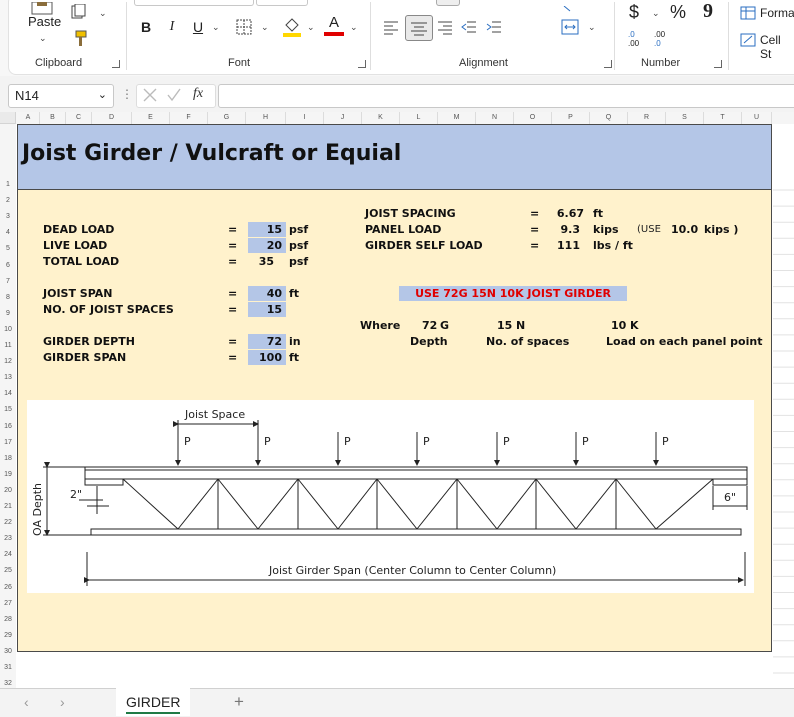 Image resolution: width=794 pixels, height=717 pixels. I want to click on girder-span-input: 100, so click(267, 357).